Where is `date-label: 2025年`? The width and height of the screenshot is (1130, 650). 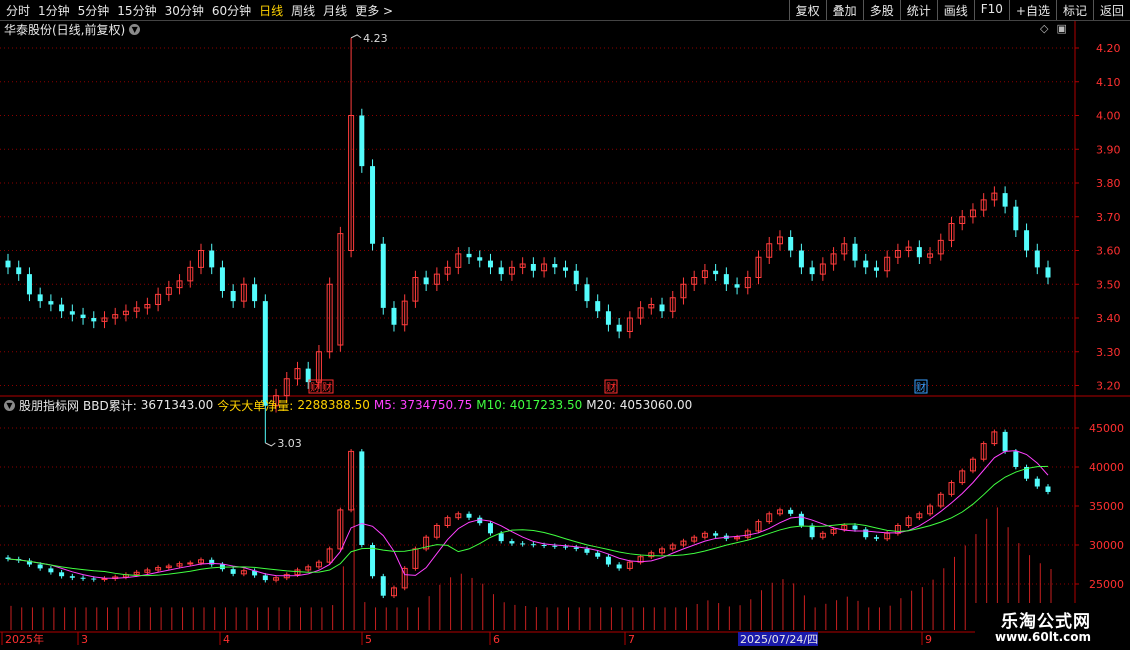
date-label: 2025年 is located at coordinates (24, 639).